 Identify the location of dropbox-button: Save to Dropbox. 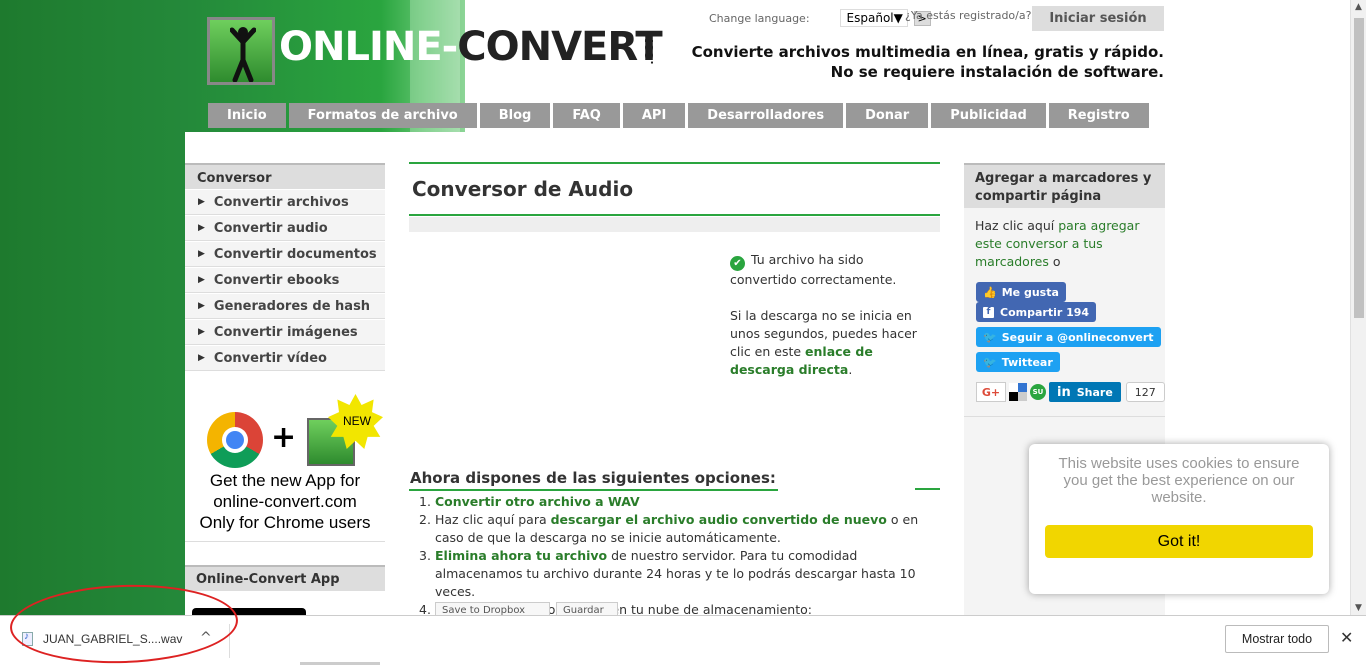
(492, 609).